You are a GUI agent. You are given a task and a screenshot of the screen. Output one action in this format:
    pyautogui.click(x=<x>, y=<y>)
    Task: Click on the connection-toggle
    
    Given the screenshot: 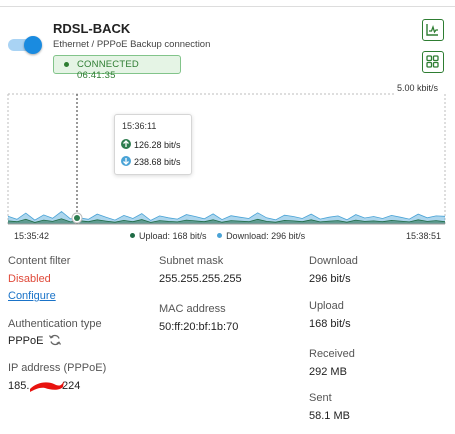 What is the action you would take?
    pyautogui.click(x=25, y=45)
    